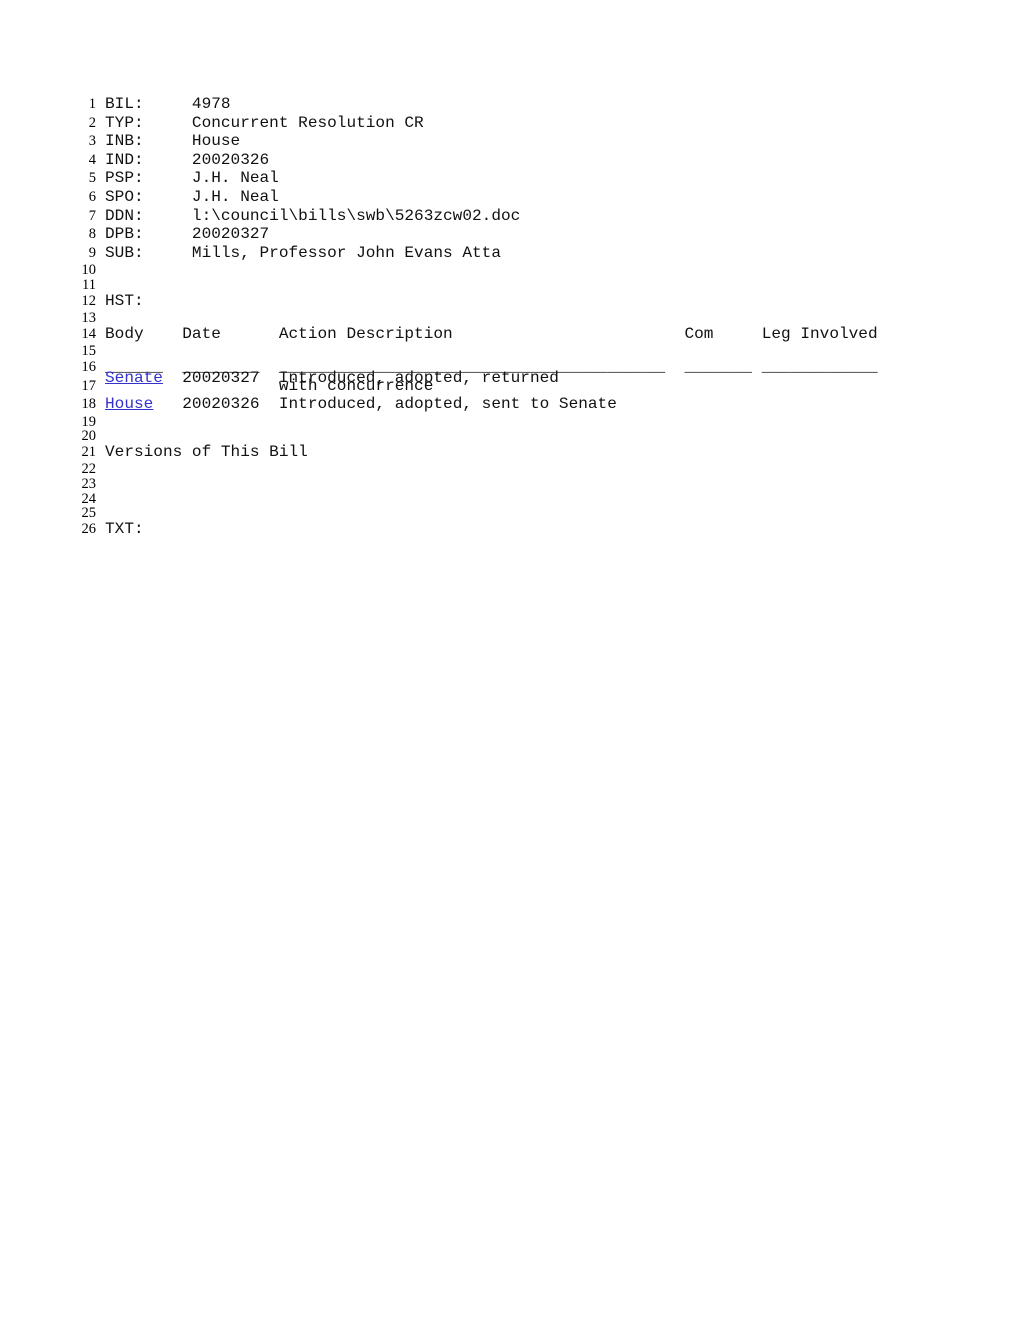 This screenshot has width=1020, height=1320. Describe the element at coordinates (510, 469) in the screenshot. I see `document-line: 22` at that location.